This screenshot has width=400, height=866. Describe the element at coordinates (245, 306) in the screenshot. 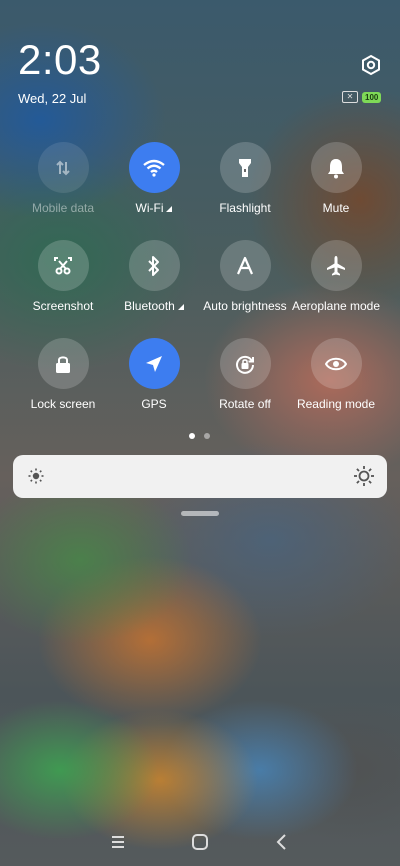

I see `tile-label: Auto brightness` at that location.